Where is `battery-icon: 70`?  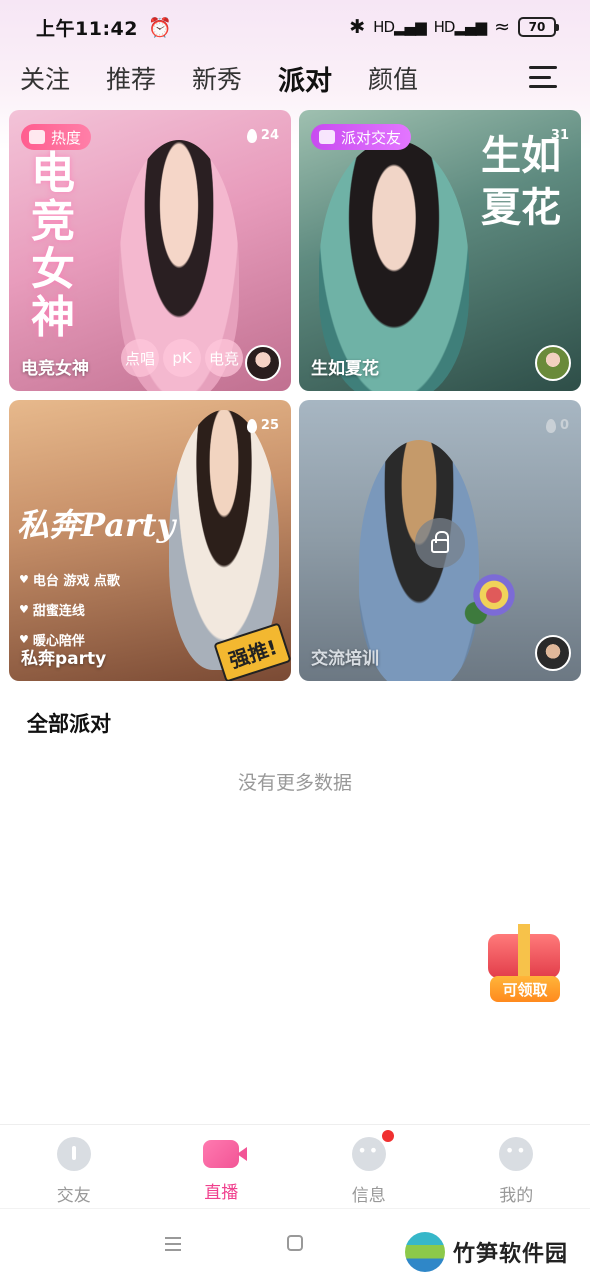 battery-icon: 70 is located at coordinates (538, 27).